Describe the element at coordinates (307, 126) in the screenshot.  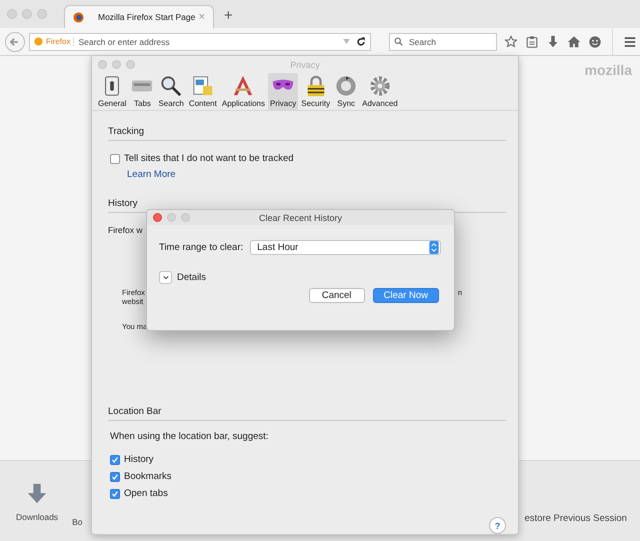
I see `section-heading: Tracking` at that location.